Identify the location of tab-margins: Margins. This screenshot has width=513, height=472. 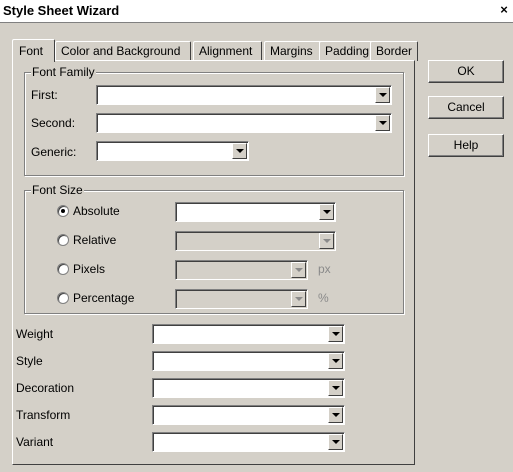
(293, 51).